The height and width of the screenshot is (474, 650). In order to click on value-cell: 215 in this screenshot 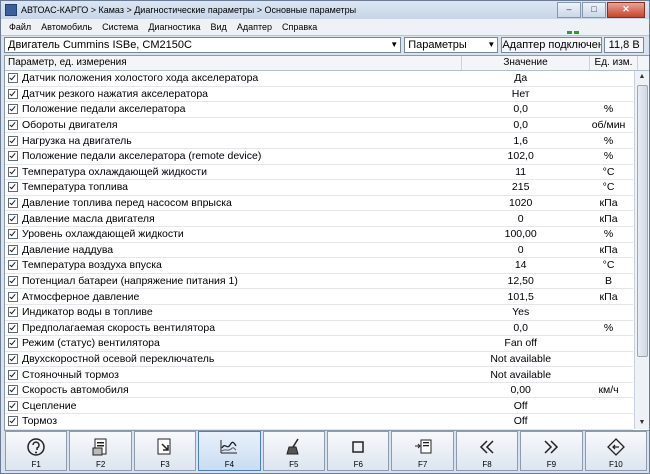, I will do `click(520, 187)`.